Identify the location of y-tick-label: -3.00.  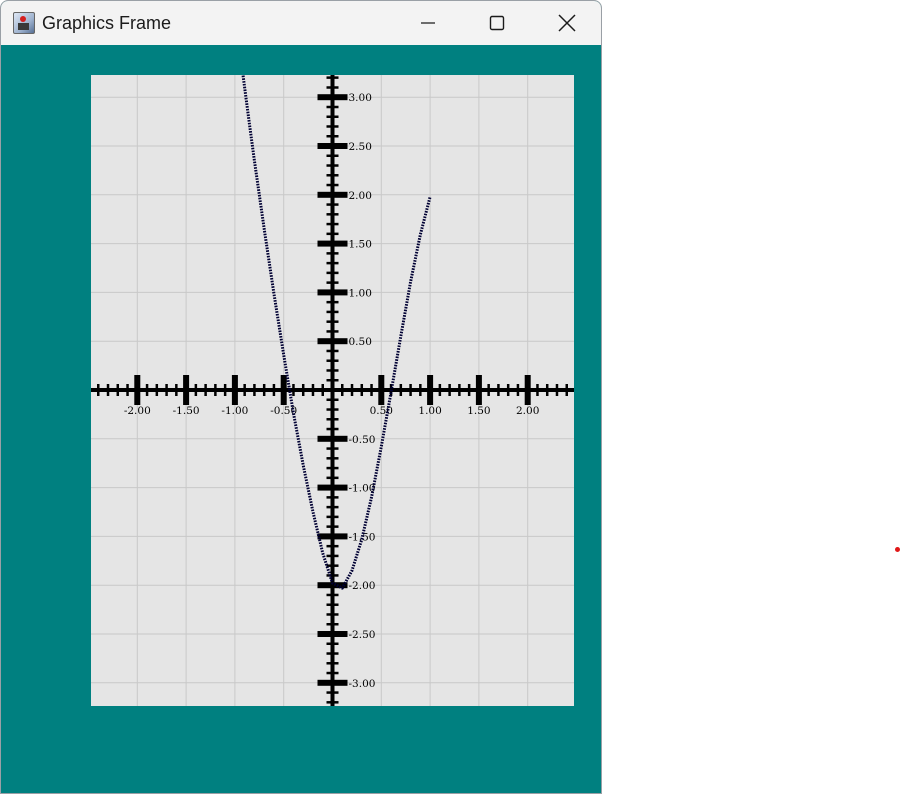
(362, 684).